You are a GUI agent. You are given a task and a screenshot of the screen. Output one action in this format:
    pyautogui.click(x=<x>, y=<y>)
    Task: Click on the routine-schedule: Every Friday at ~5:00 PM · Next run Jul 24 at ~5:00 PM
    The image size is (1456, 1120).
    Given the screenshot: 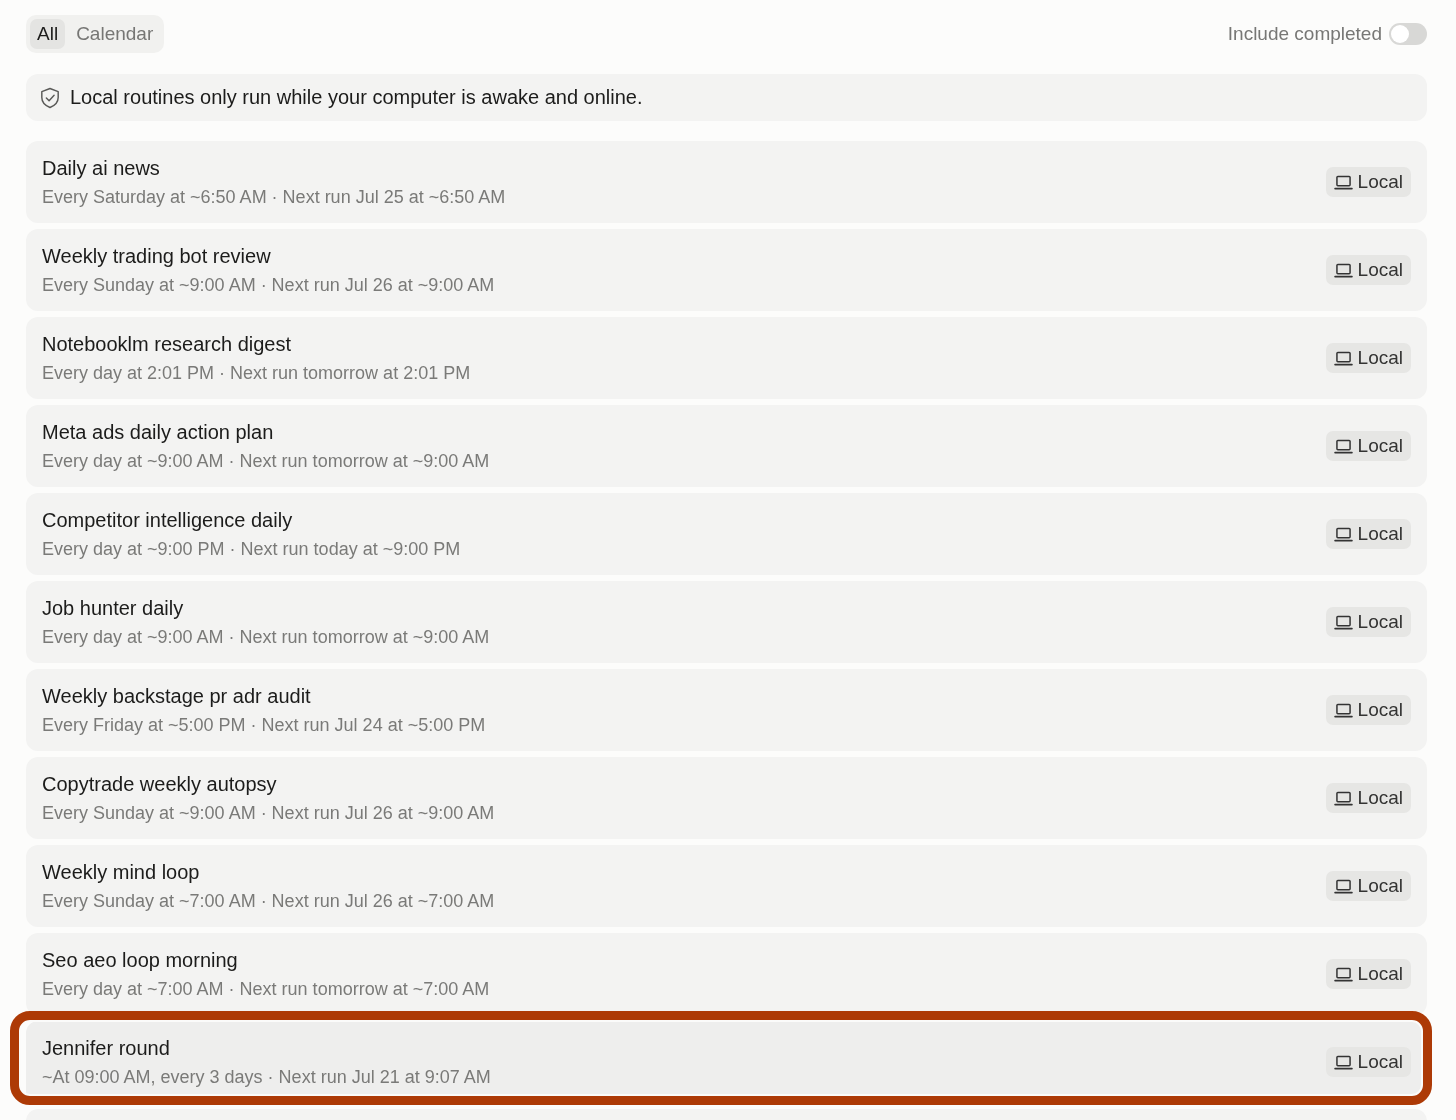 What is the action you would take?
    pyautogui.click(x=264, y=725)
    